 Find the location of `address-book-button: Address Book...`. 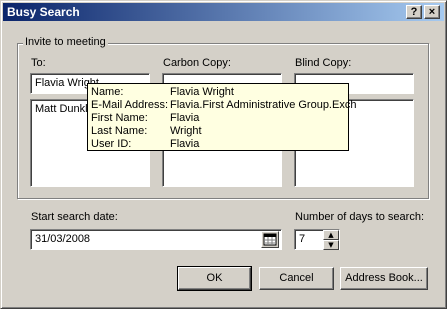

address-book-button: Address Book... is located at coordinates (384, 278).